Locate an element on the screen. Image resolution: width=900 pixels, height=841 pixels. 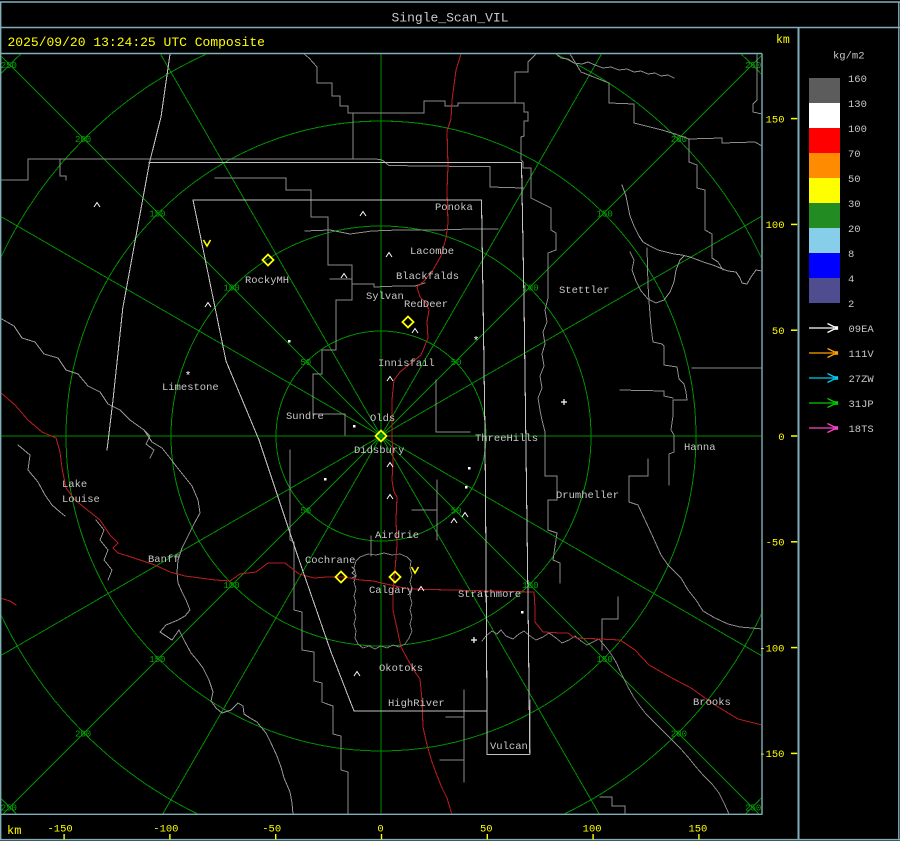
svg-text:2025/09/20 13:24:25 UTC Compos: 2025/09/20 13:24:25 UTC Composite is located at coordinates (136, 42).